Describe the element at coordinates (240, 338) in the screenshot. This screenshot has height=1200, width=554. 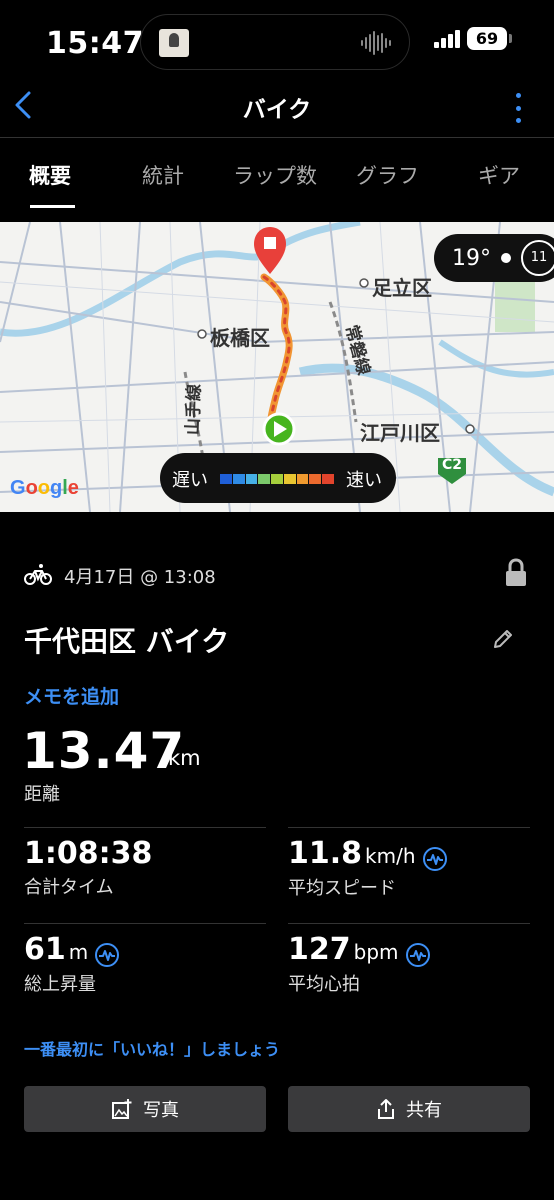
I see `map-label-itabashi: 板橋区` at that location.